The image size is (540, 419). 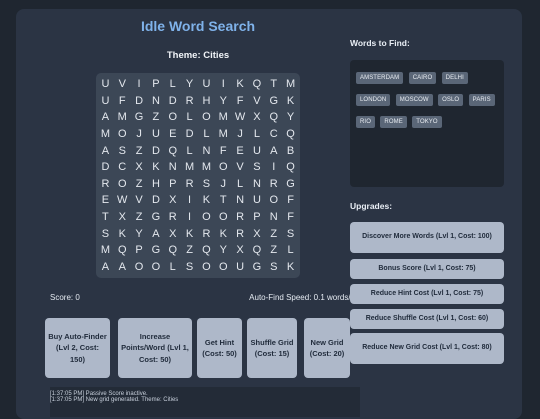 I want to click on grid-cell: L, so click(x=290, y=250).